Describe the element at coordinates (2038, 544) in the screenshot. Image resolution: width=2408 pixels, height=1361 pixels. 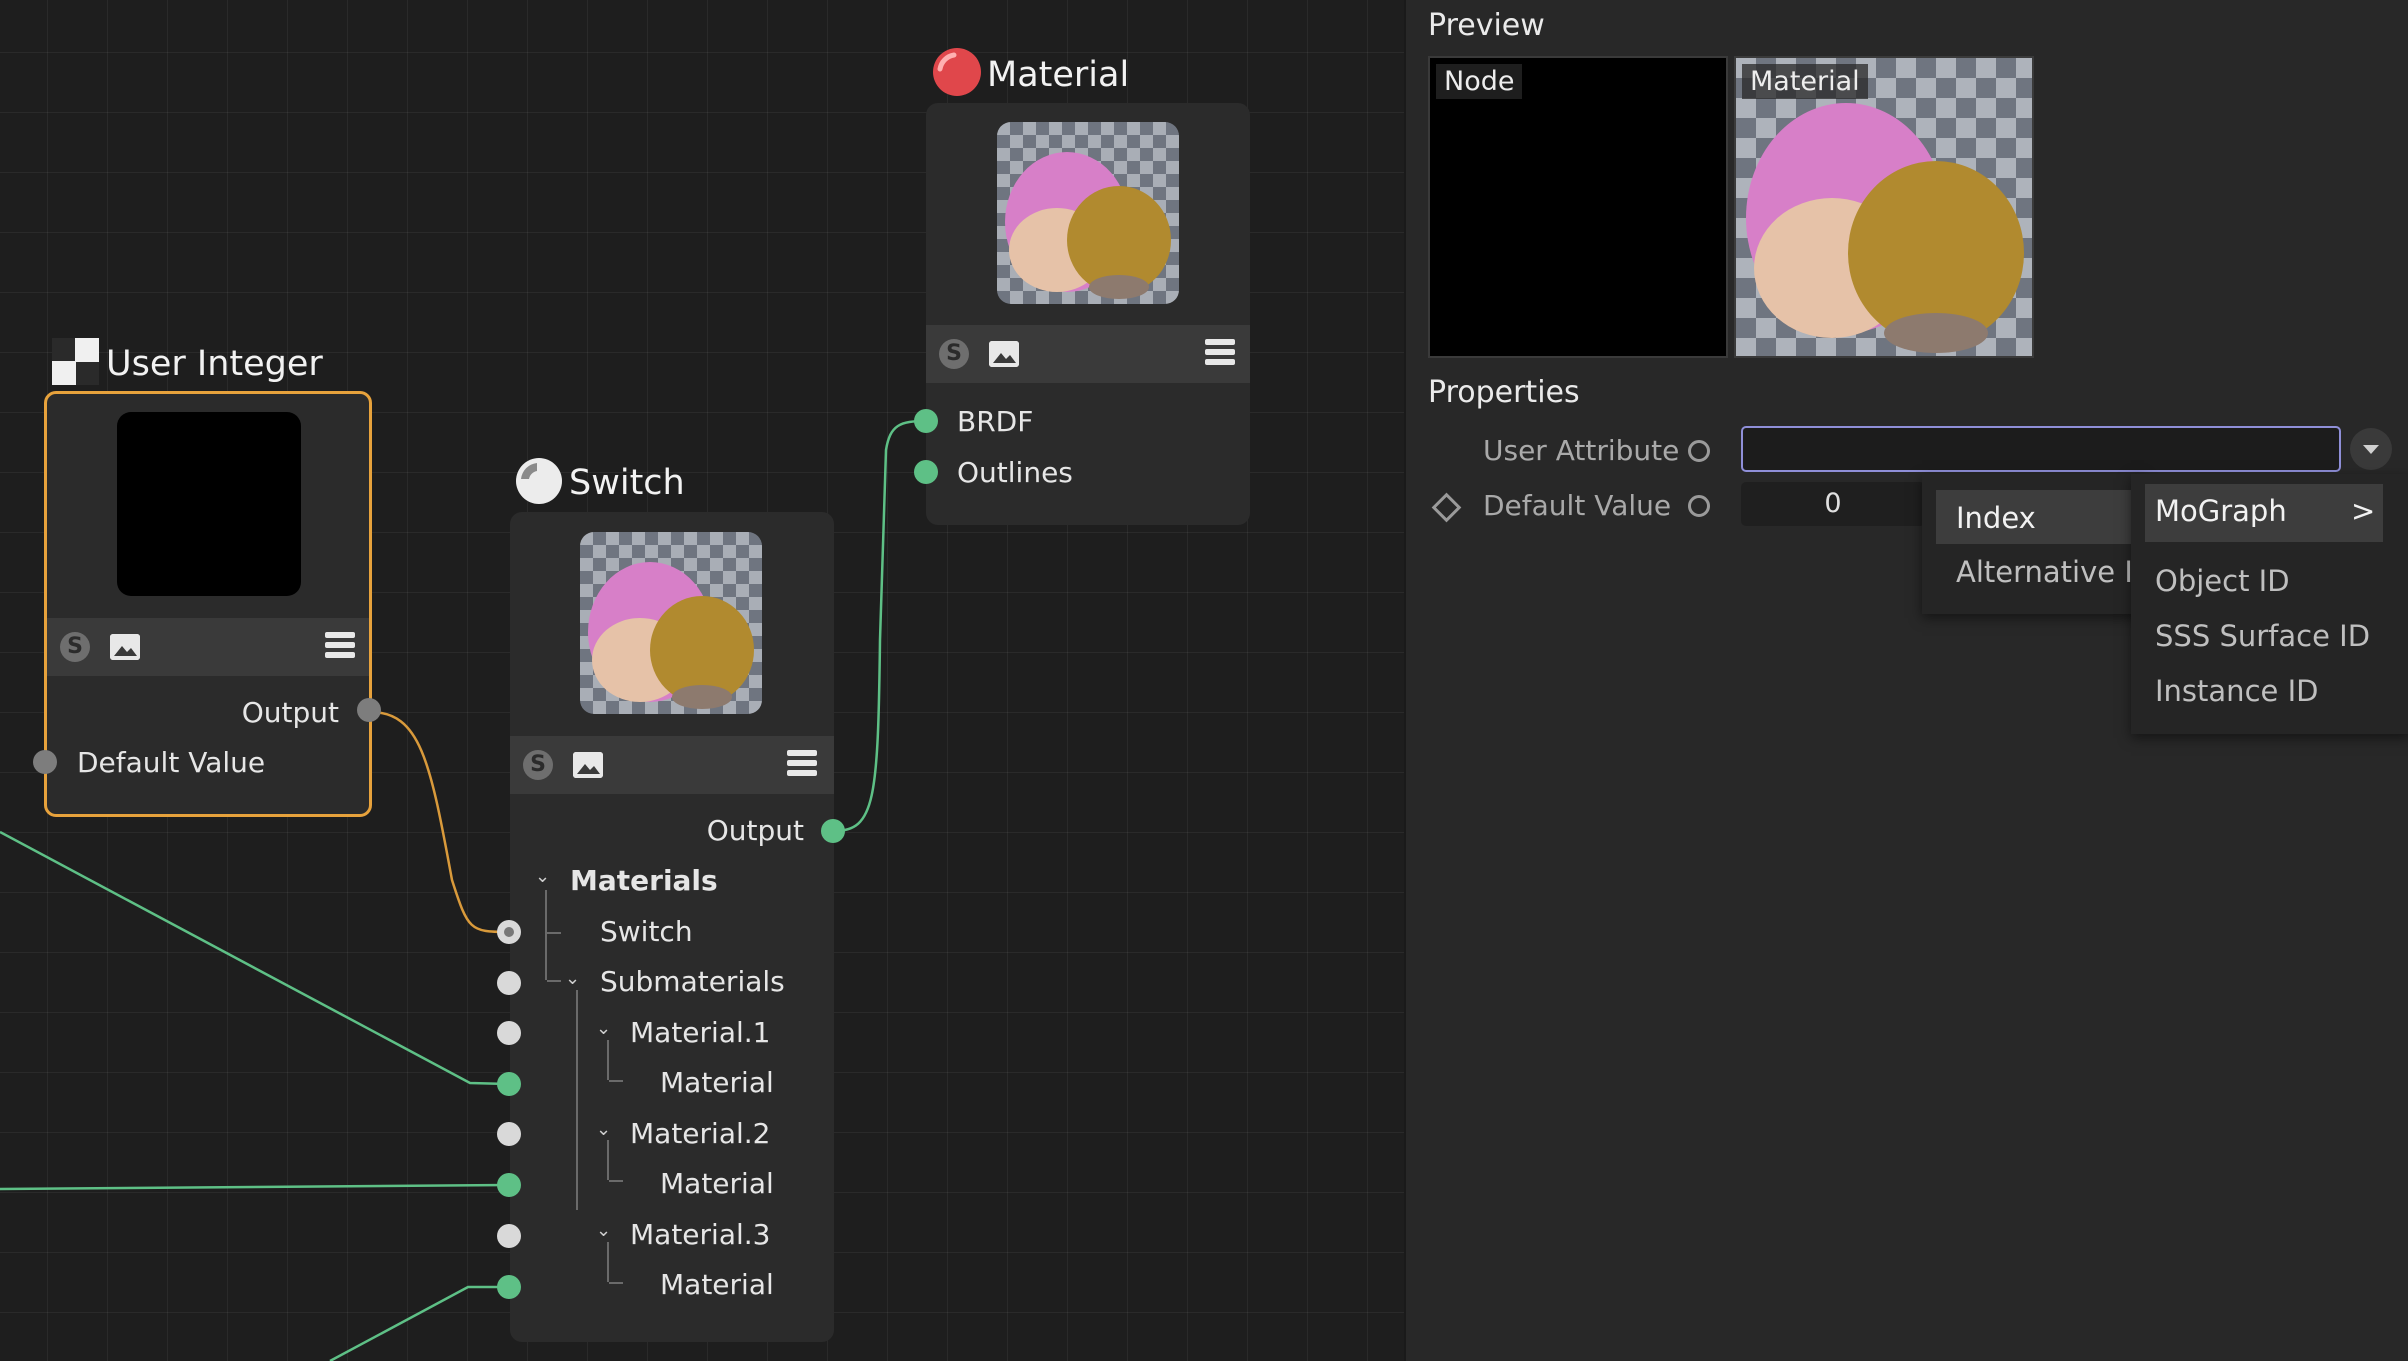
I see `attribute-dropdown-menu: Index Alternative ID` at that location.